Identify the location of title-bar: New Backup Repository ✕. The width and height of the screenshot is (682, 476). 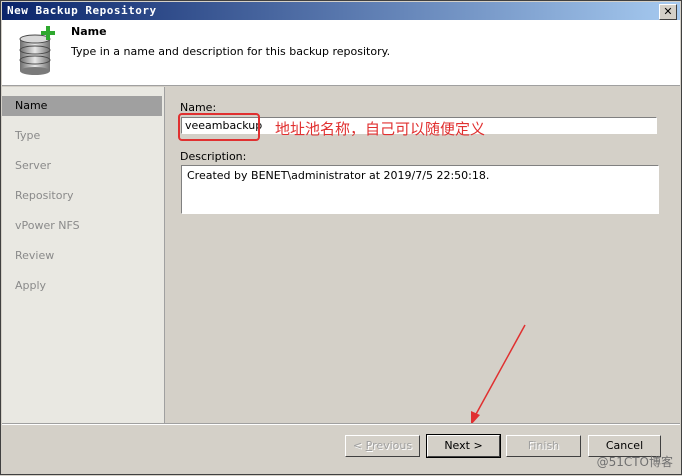
(341, 11).